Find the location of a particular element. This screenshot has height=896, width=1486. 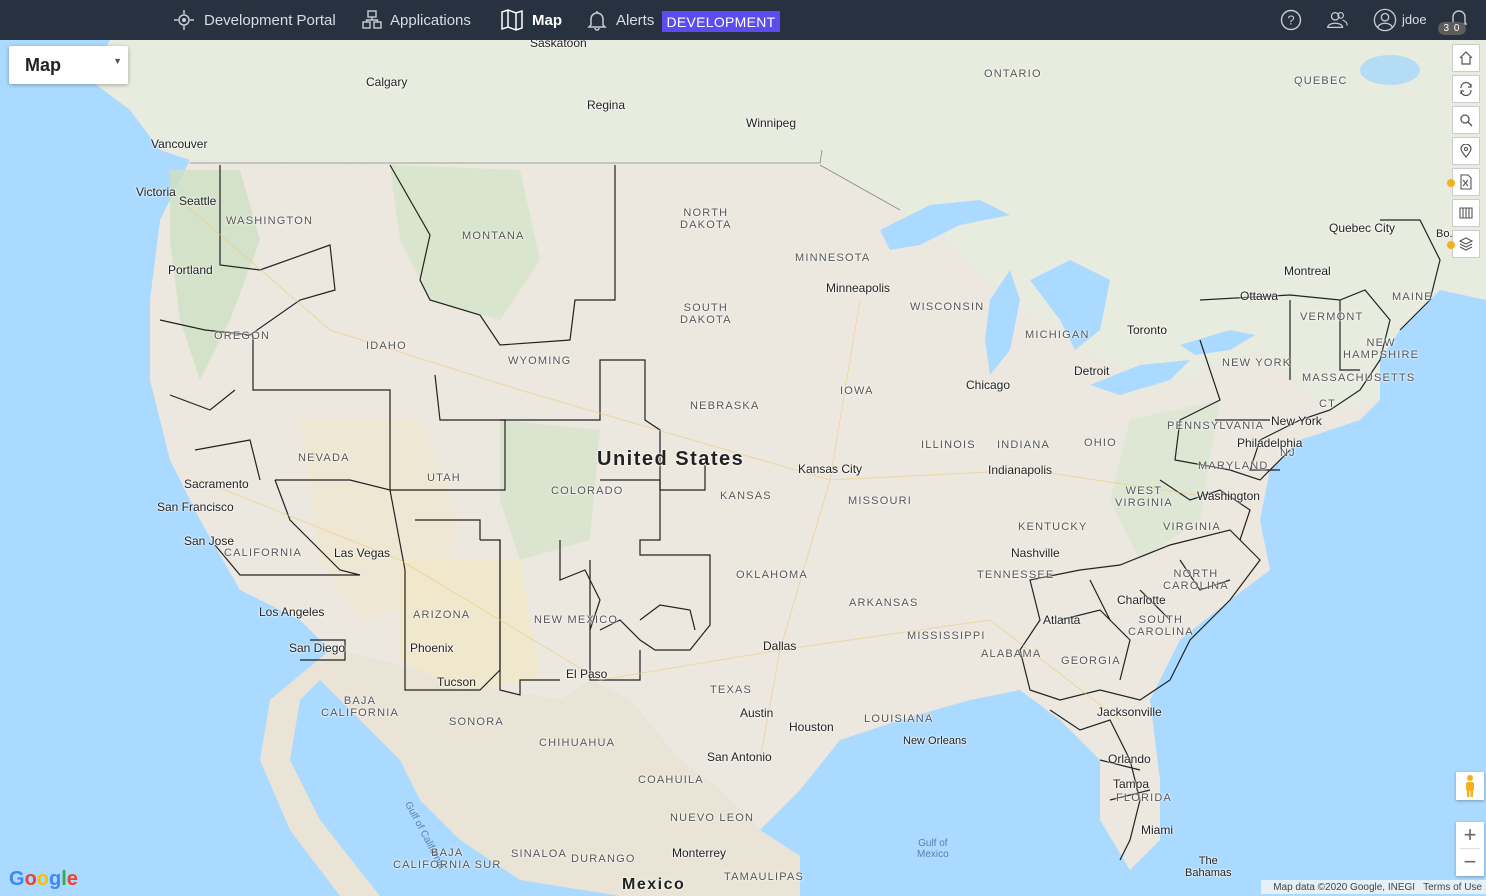

excel-icon is located at coordinates (1466, 182).